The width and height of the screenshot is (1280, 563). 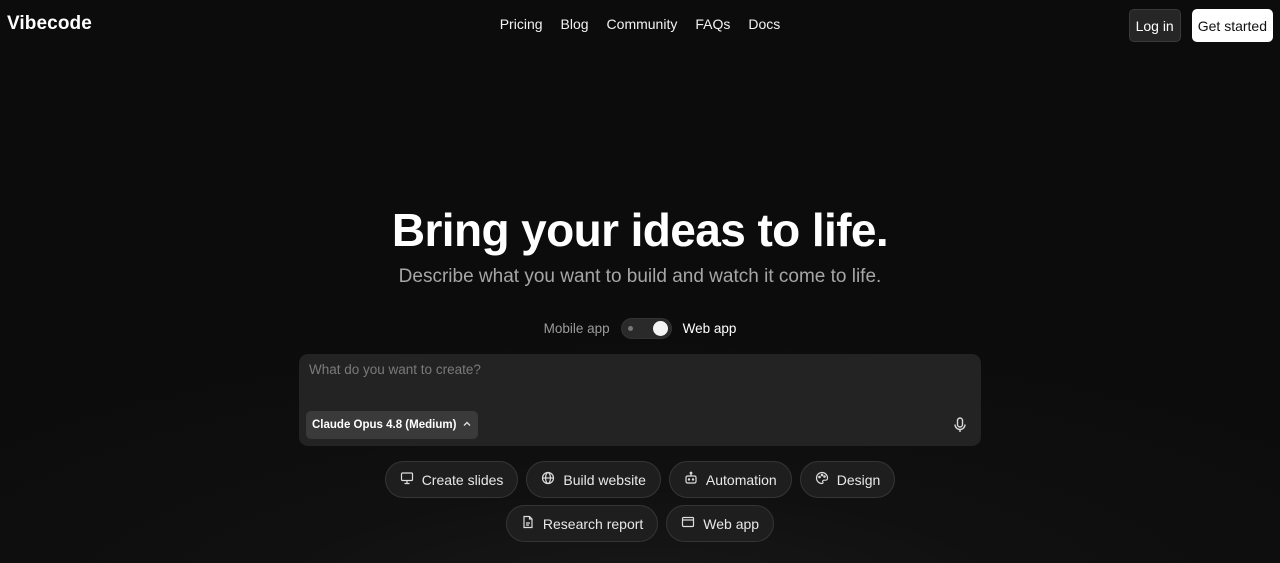 What do you see at coordinates (960, 425) in the screenshot?
I see `microphone-icon` at bounding box center [960, 425].